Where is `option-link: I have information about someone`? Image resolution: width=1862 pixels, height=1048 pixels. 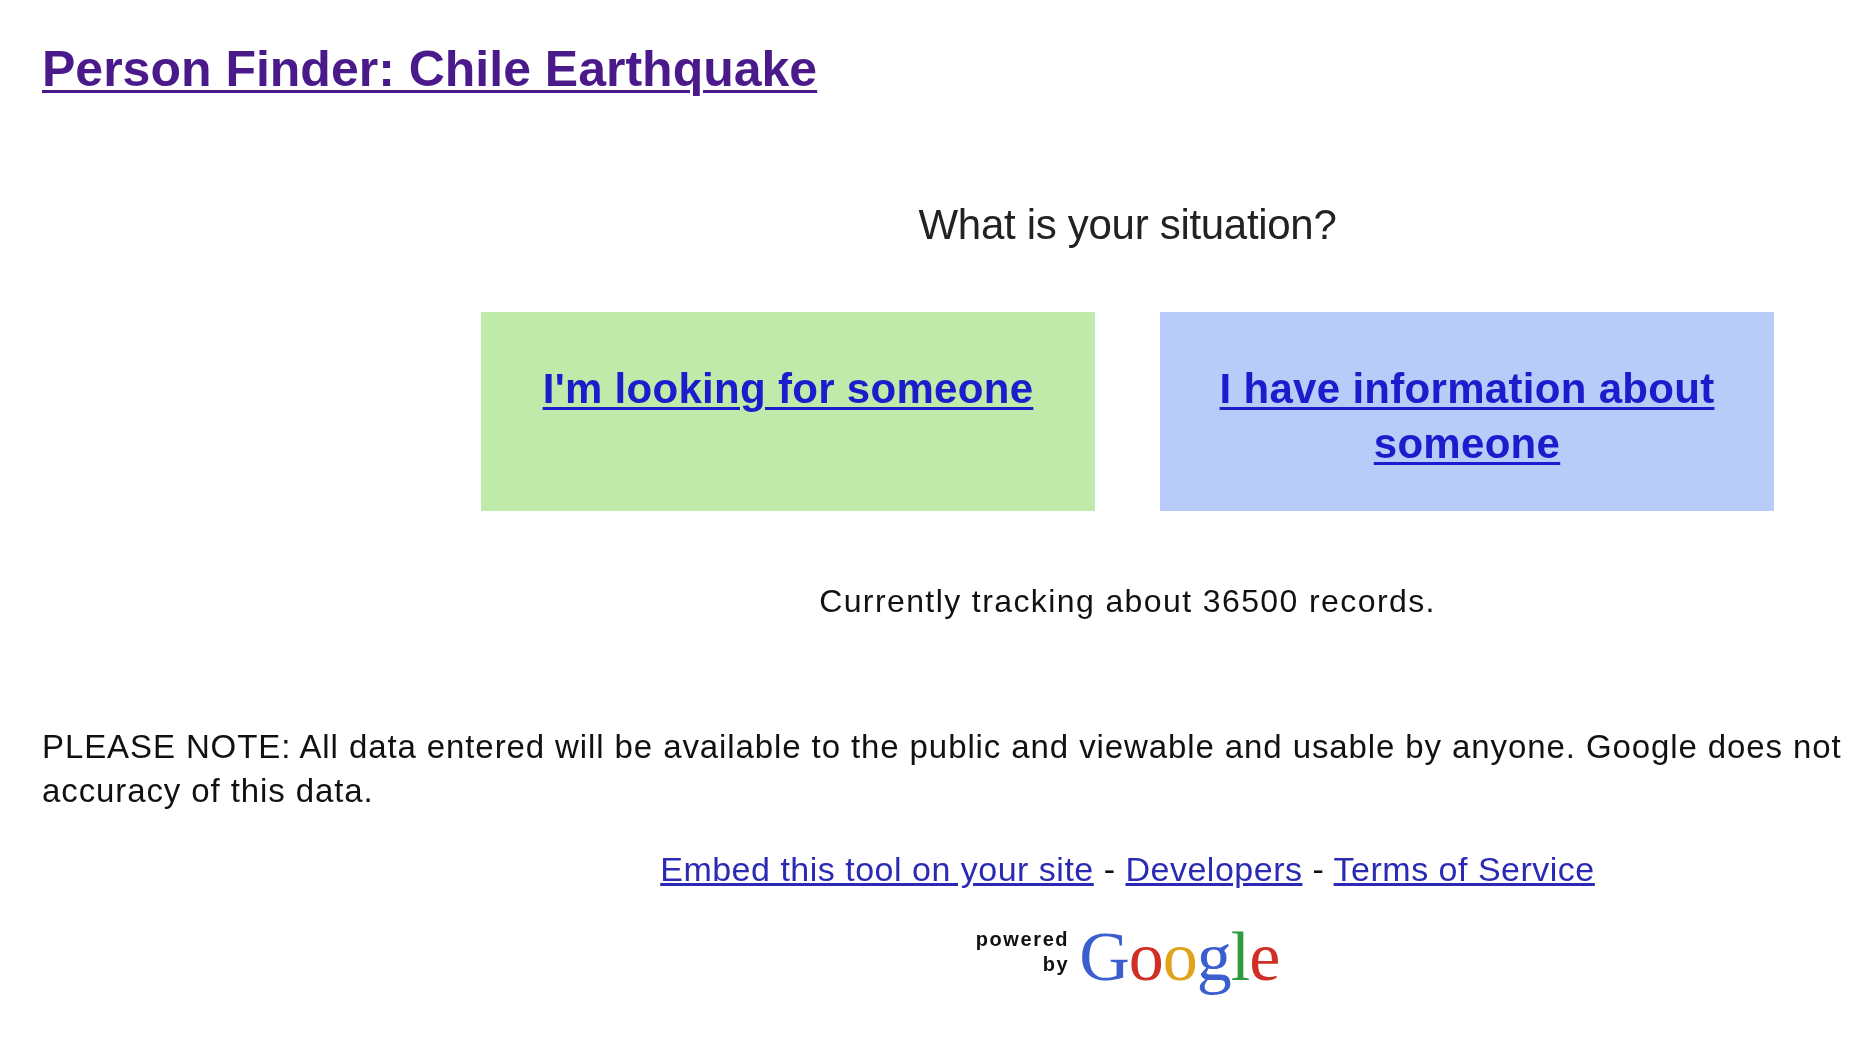
option-link: I have information about someone is located at coordinates (1467, 416).